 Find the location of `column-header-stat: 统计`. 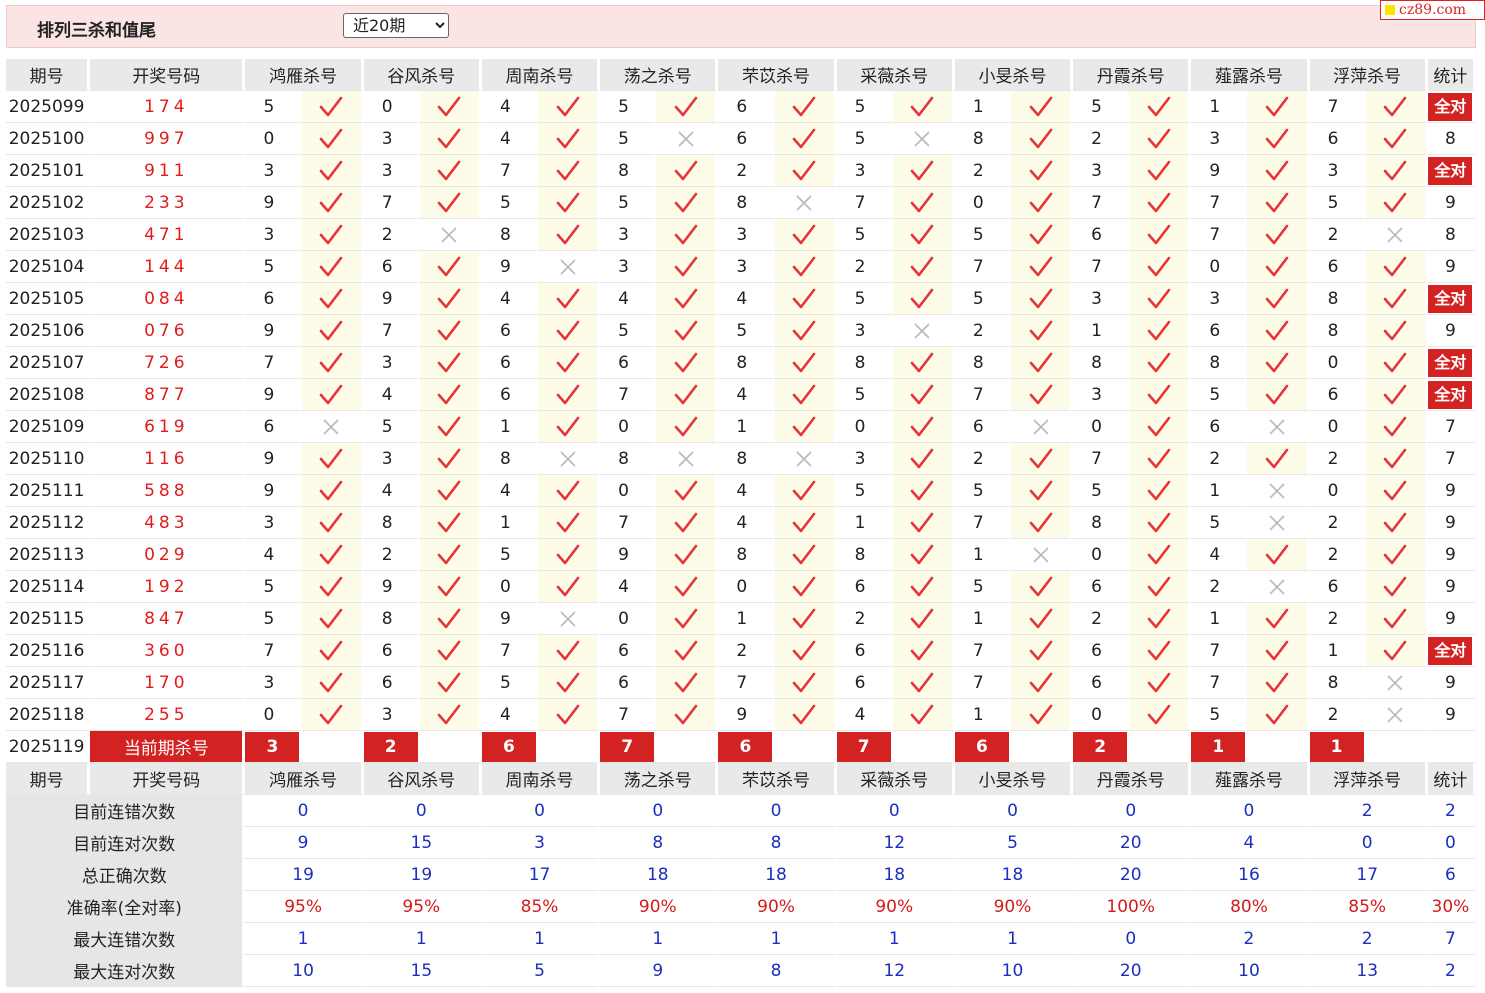

column-header-stat: 统计 is located at coordinates (1451, 779).